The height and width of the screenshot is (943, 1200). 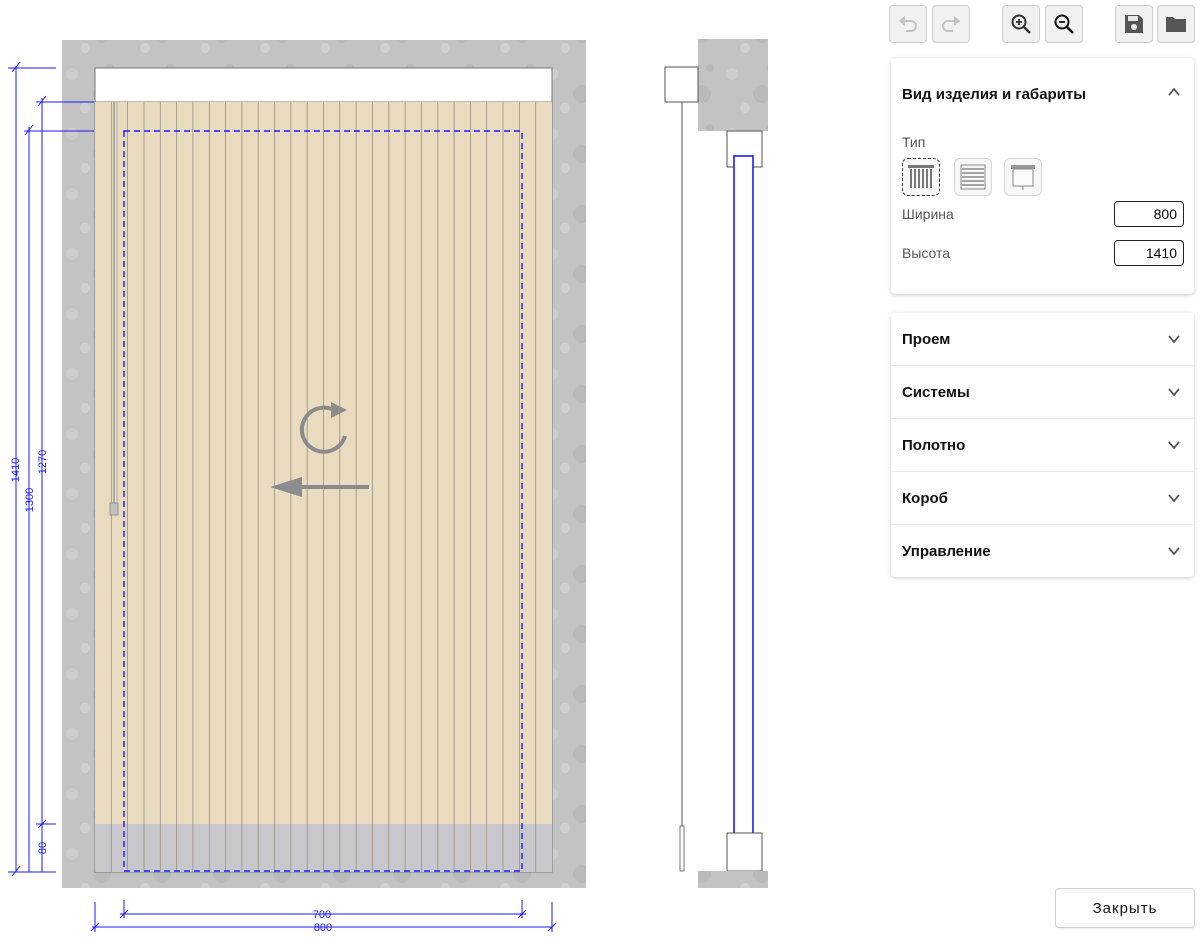 I want to click on open-button, so click(x=1176, y=24).